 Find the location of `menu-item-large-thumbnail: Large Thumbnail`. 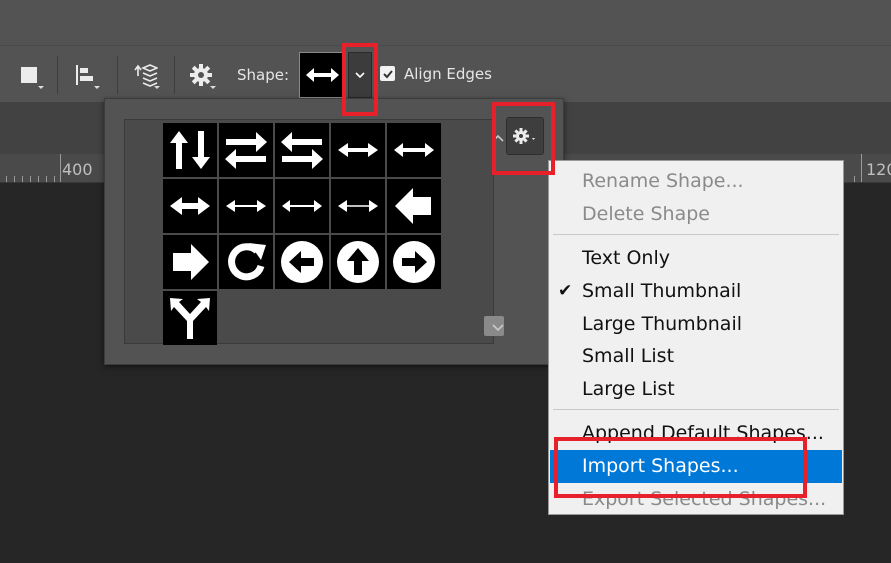

menu-item-large-thumbnail: Large Thumbnail is located at coordinates (696, 324).